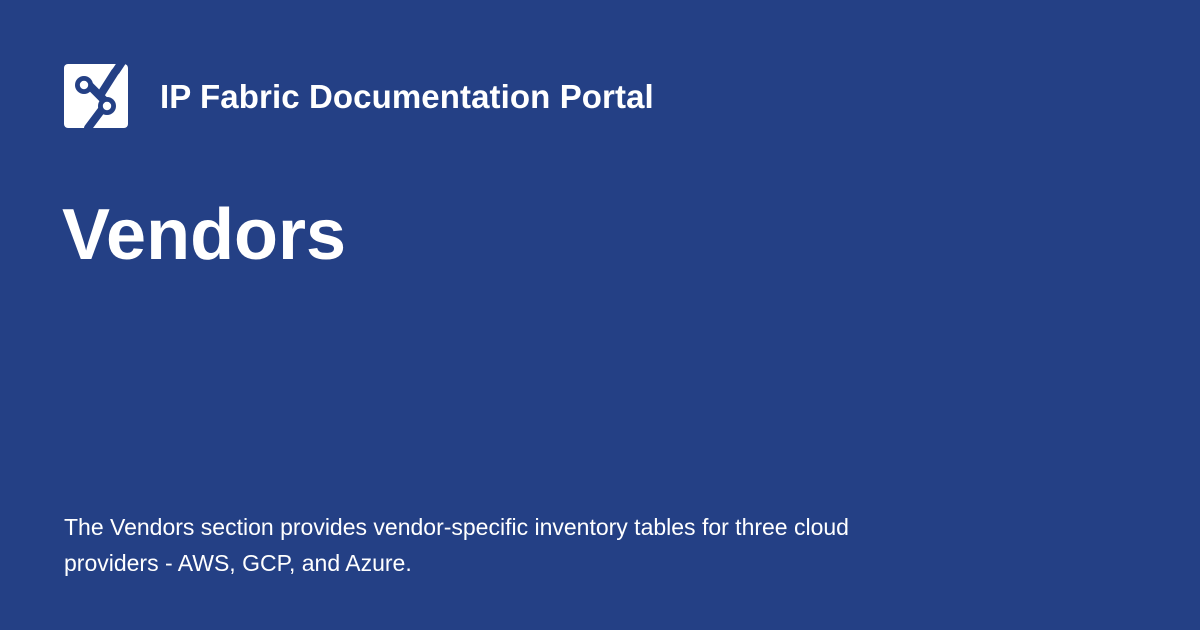 The height and width of the screenshot is (630, 1200). I want to click on site-header: IP Fabric Documentation Portal, so click(359, 96).